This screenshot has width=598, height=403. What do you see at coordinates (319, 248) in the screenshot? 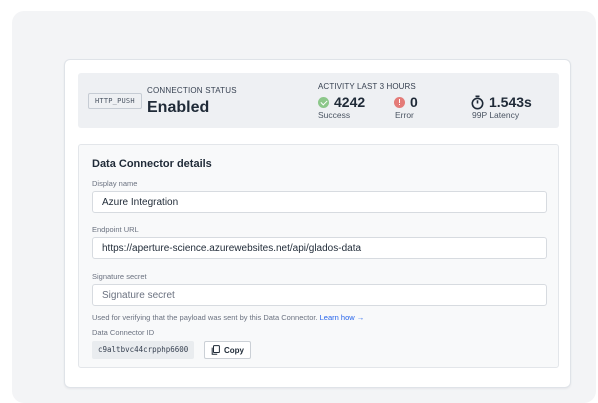
I see `endpoint-url-input` at bounding box center [319, 248].